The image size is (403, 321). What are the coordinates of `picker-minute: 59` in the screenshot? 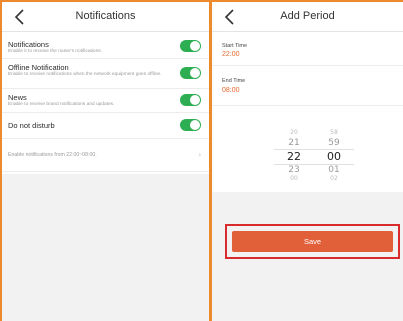 It's located at (334, 143).